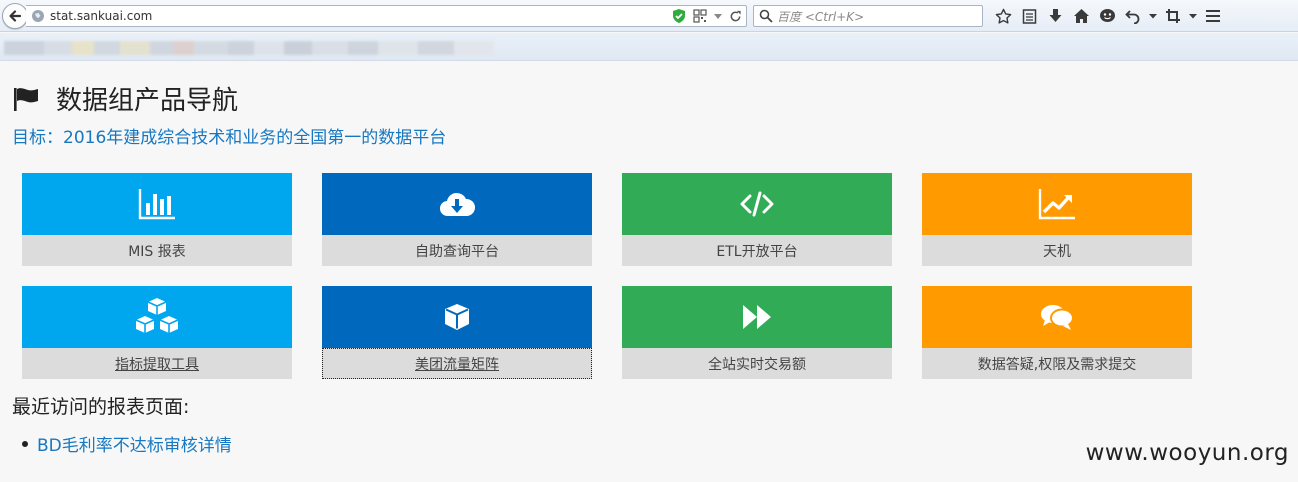  What do you see at coordinates (1057, 250) in the screenshot?
I see `tile-label: 天机` at bounding box center [1057, 250].